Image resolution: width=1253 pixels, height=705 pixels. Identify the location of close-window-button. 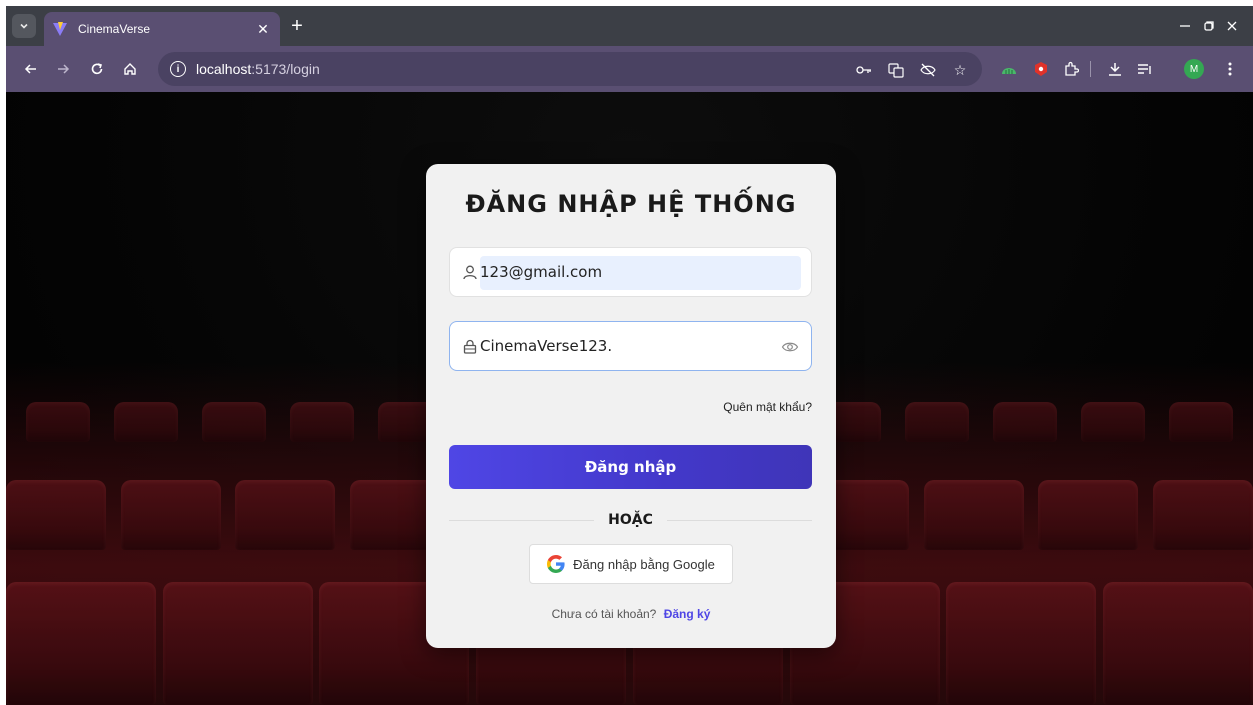
(1232, 26).